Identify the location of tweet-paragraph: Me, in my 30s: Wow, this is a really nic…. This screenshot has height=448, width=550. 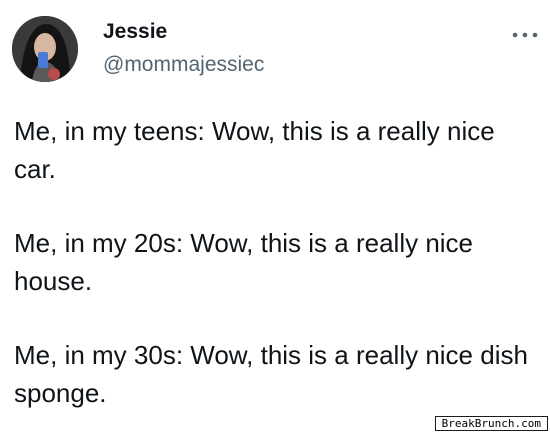
(271, 374).